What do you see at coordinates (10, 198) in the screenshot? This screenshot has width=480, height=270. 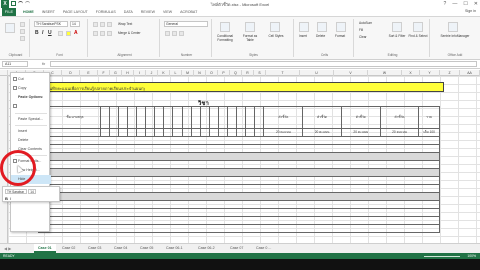 I see `mini-italic-icon: I` at bounding box center [10, 198].